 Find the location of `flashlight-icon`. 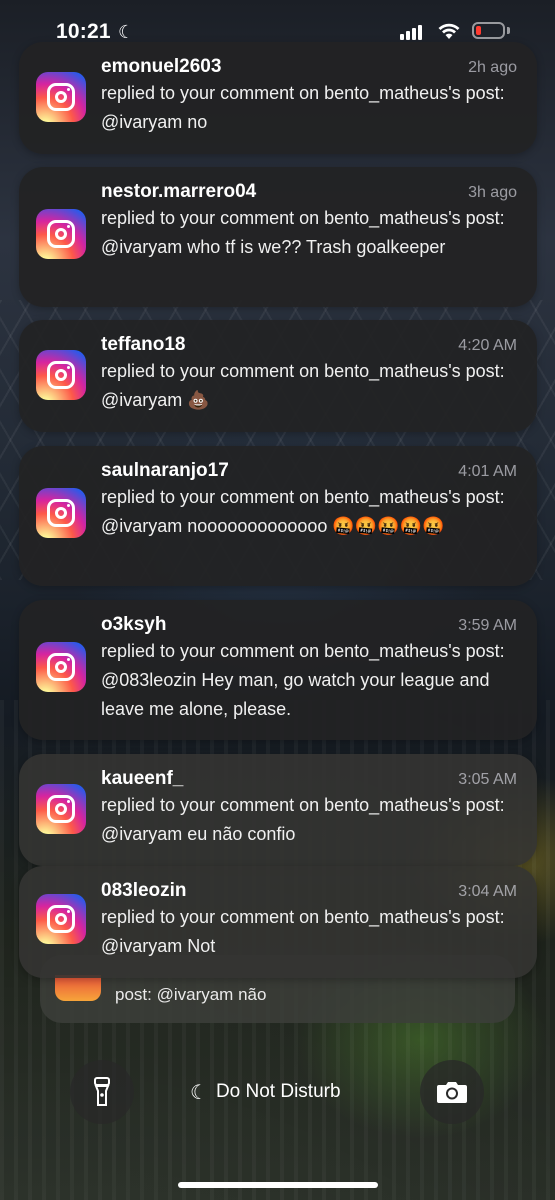

flashlight-icon is located at coordinates (102, 1091).